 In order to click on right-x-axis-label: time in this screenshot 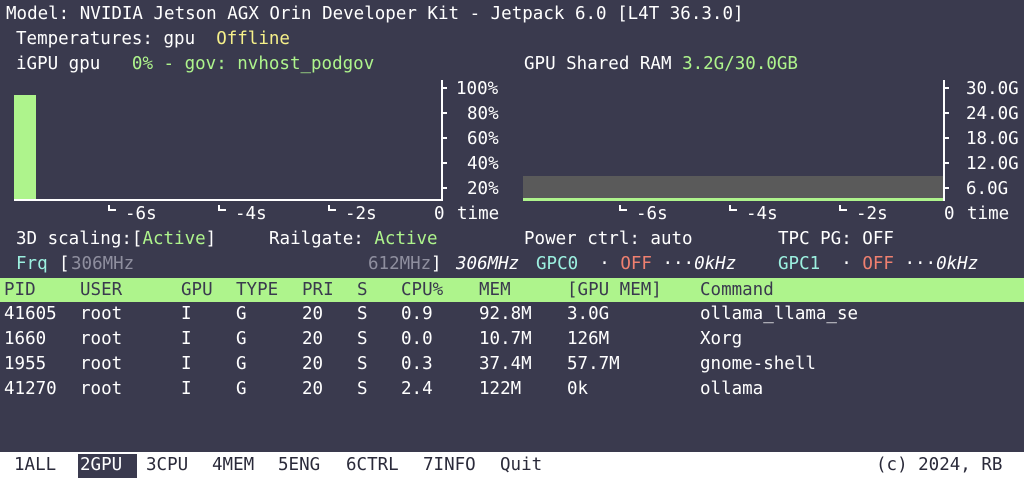, I will do `click(988, 214)`.